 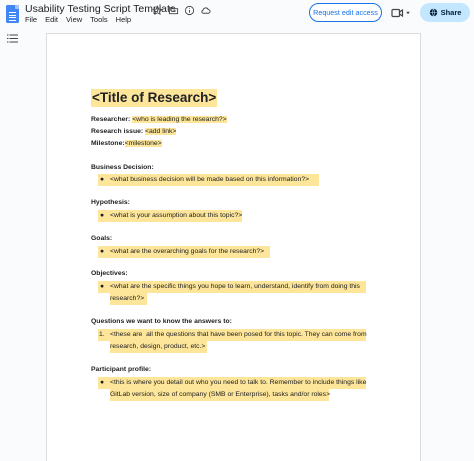 I want to click on document-heading: <Title of Research>, so click(x=154, y=98).